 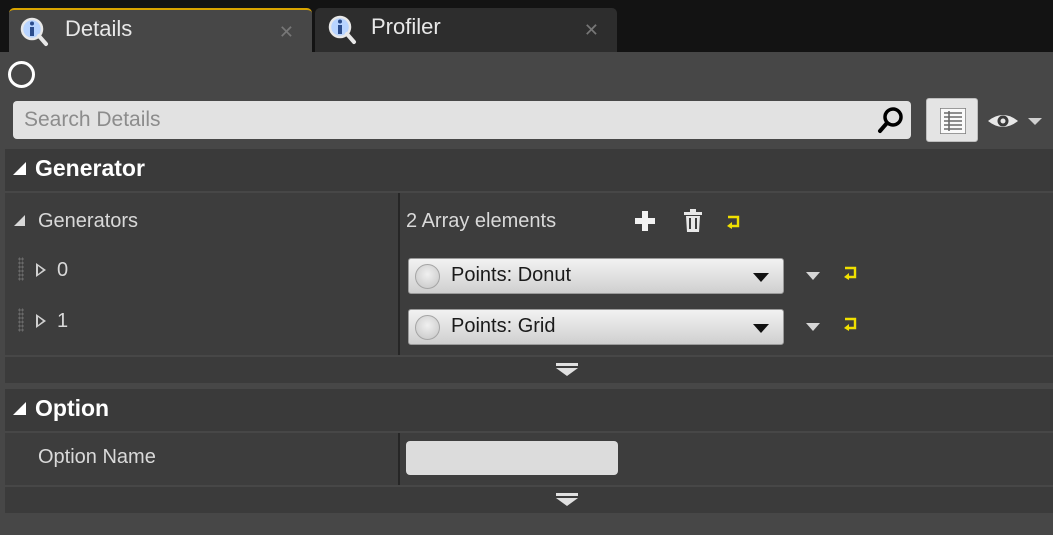 I want to click on search-bar, so click(x=462, y=120).